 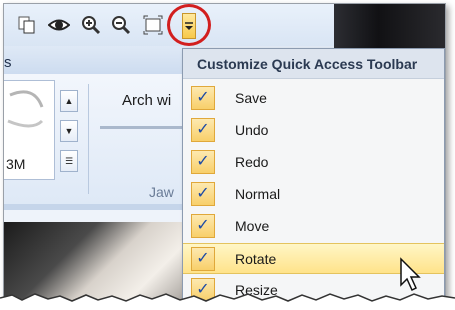 I want to click on menu-item-undo: ✓ Undo, so click(x=313, y=130).